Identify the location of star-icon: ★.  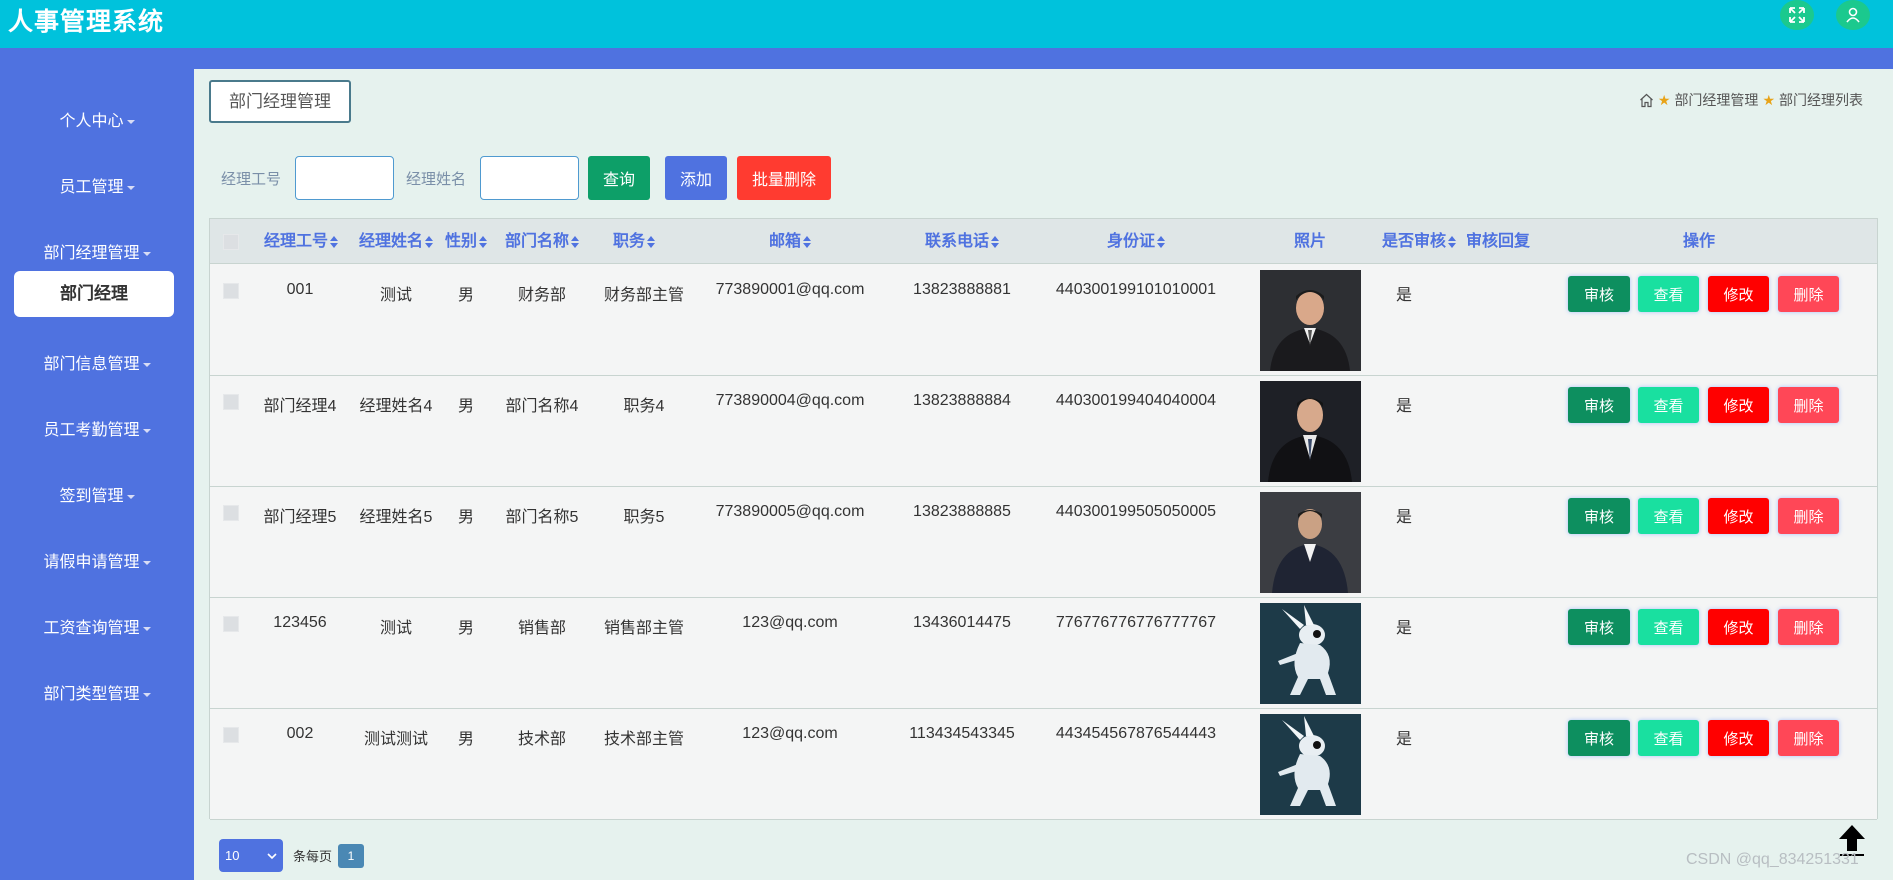
(1768, 99).